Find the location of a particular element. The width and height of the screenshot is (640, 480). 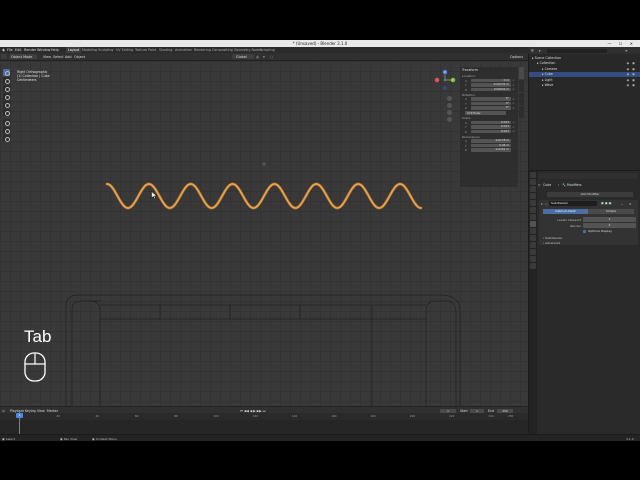

scene-tab-icon is located at coordinates (533, 203).